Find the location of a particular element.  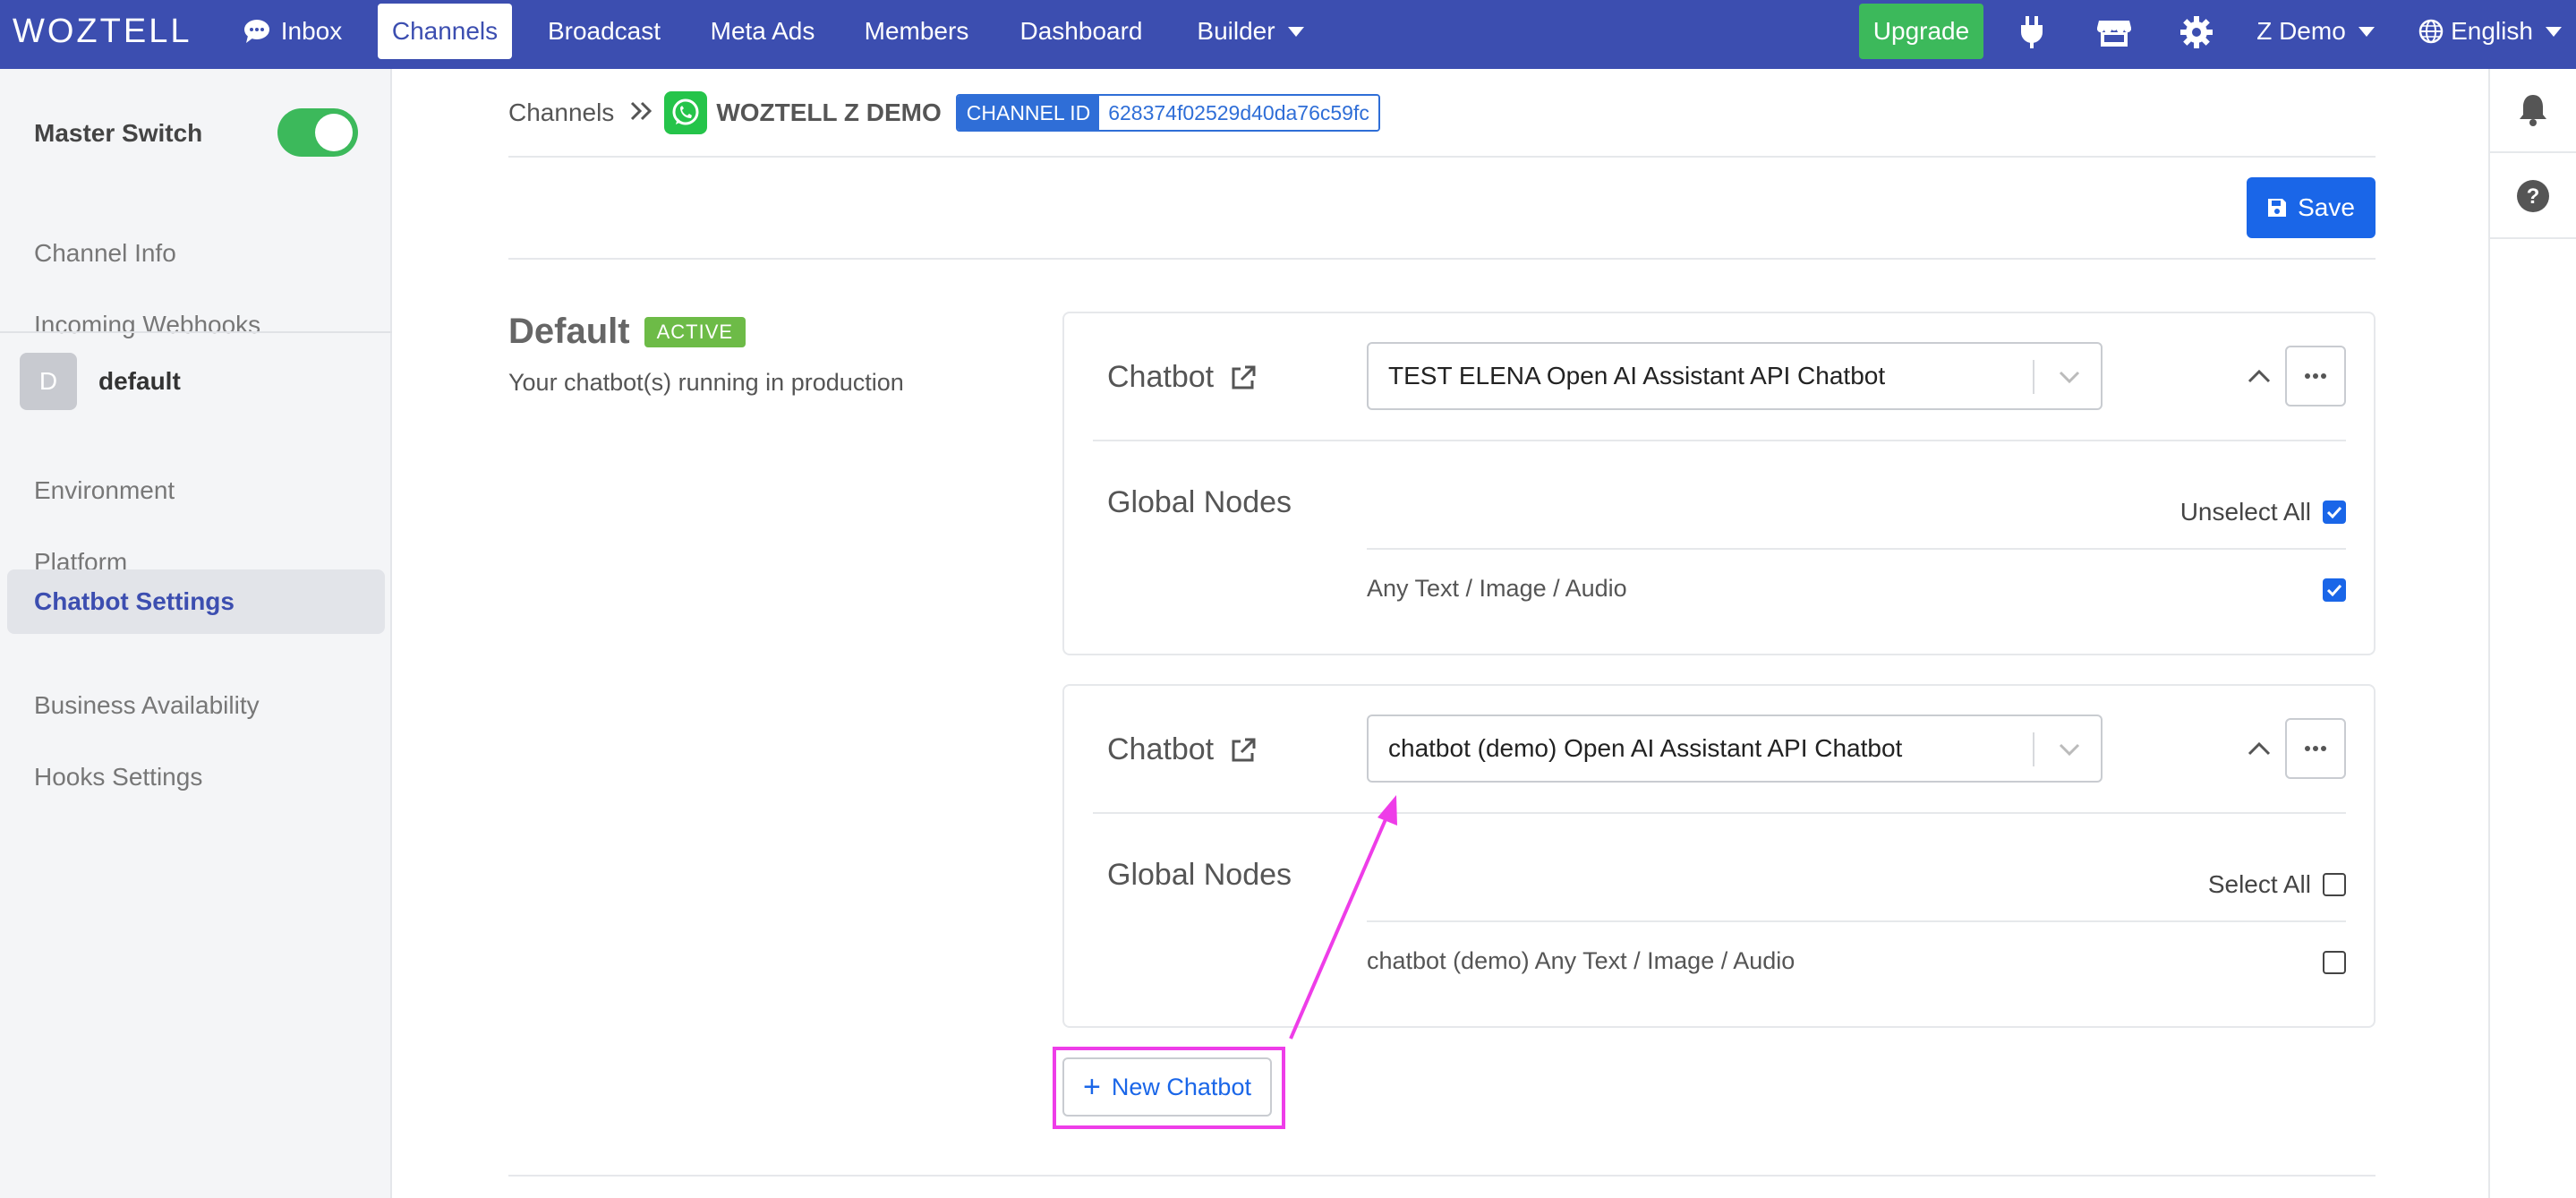

sidebar-item-environment: Environment is located at coordinates (196, 490).